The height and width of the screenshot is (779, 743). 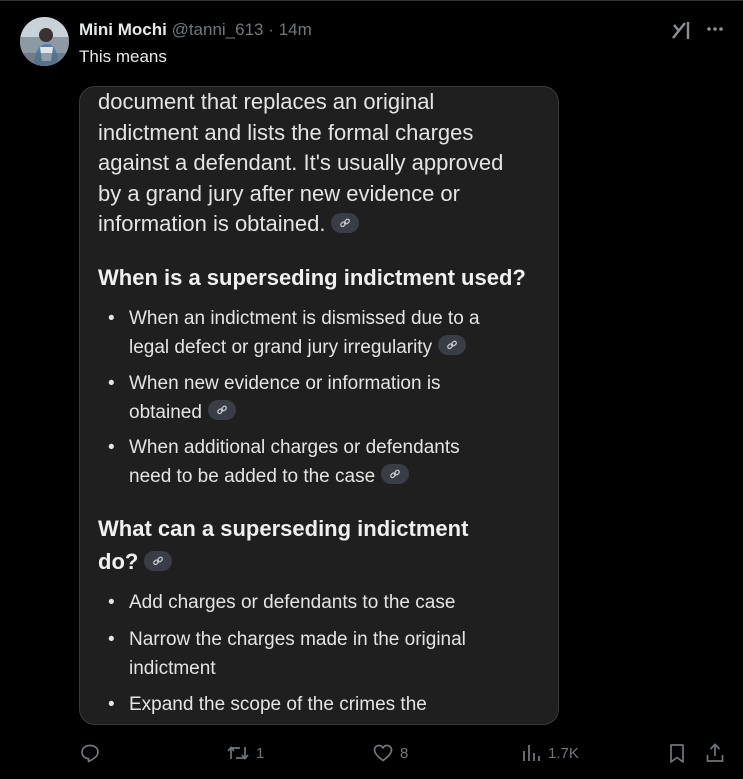 What do you see at coordinates (295, 29) in the screenshot?
I see `timestamp: 14m` at bounding box center [295, 29].